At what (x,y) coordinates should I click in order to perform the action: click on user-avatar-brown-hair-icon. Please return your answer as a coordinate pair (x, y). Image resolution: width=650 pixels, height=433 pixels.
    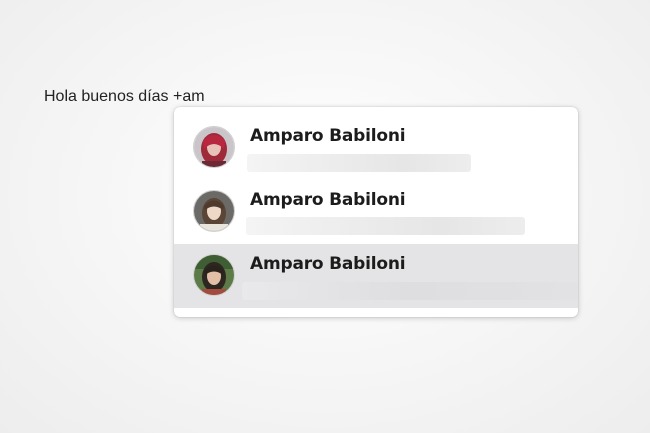
    Looking at the image, I should click on (214, 211).